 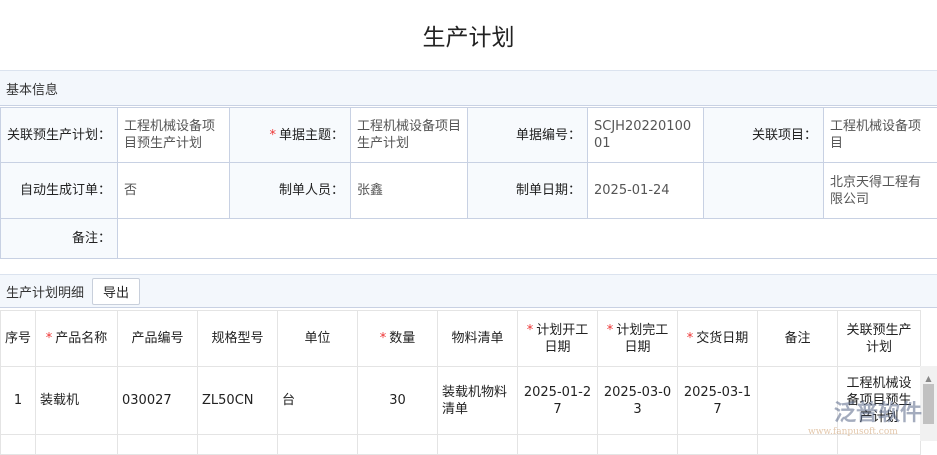 What do you see at coordinates (398, 339) in the screenshot?
I see `col-header: *数量` at bounding box center [398, 339].